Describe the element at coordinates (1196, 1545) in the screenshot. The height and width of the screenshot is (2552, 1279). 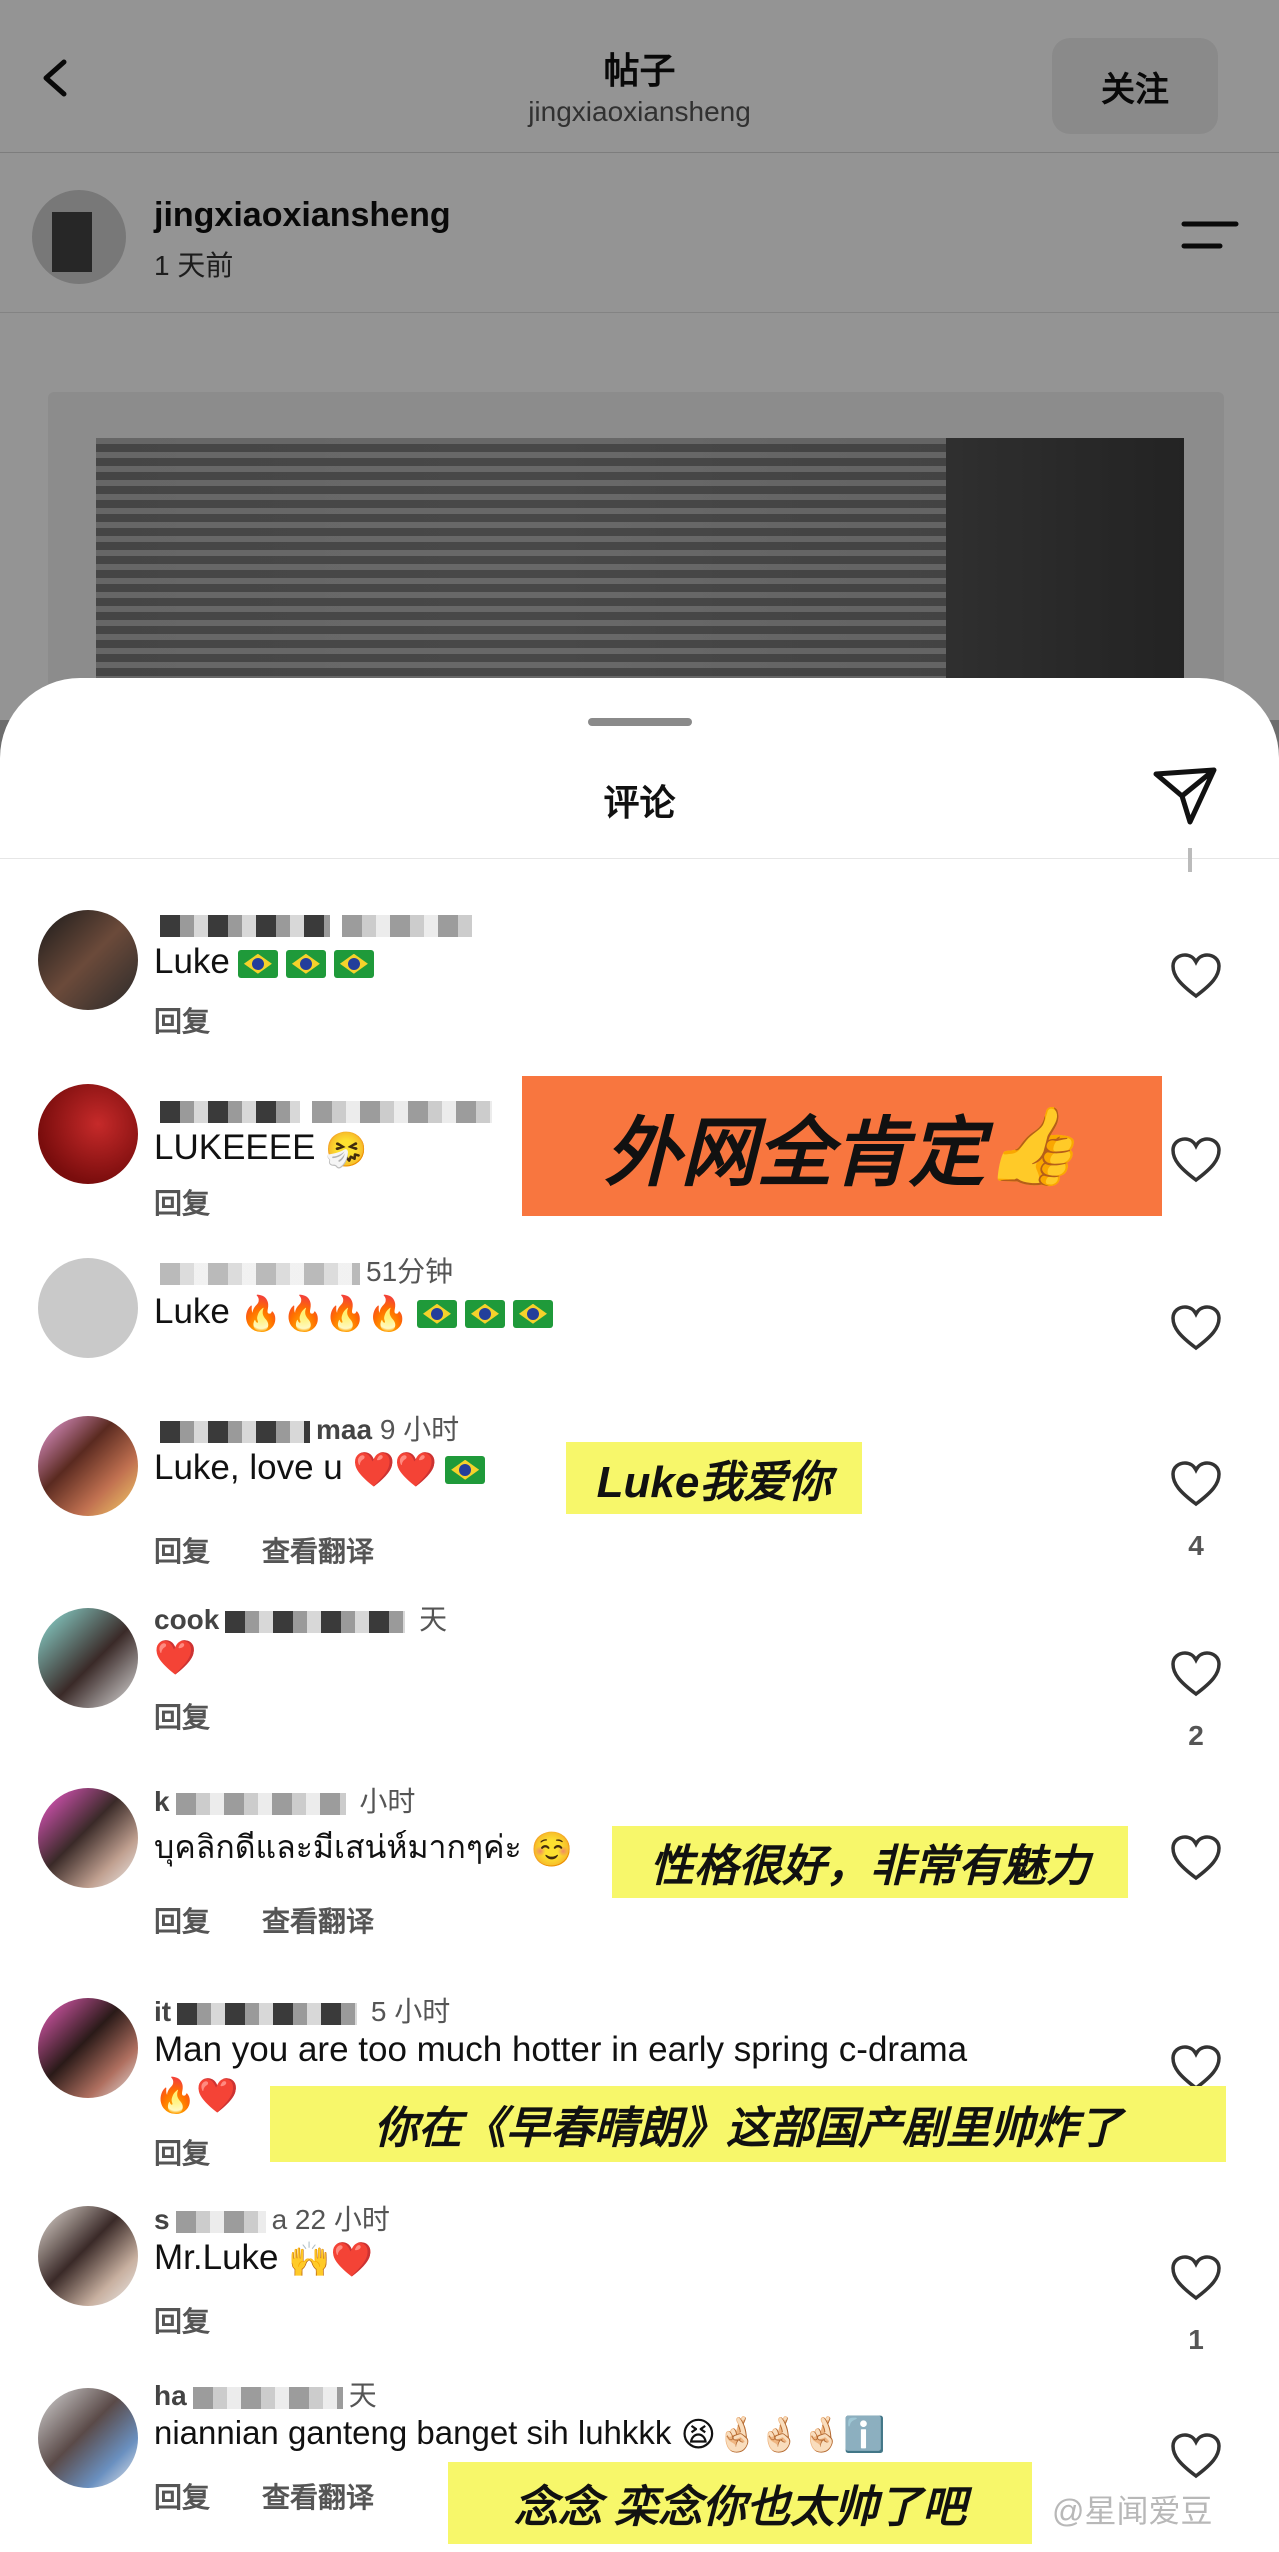
I see `like-count: 4` at that location.